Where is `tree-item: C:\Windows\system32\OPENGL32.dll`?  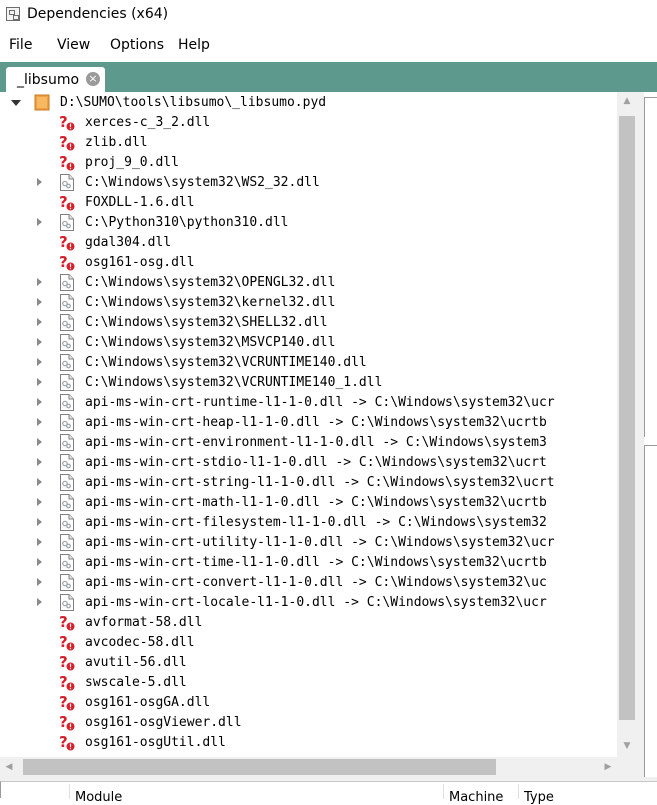 tree-item: C:\Windows\system32\OPENGL32.dll is located at coordinates (307, 282).